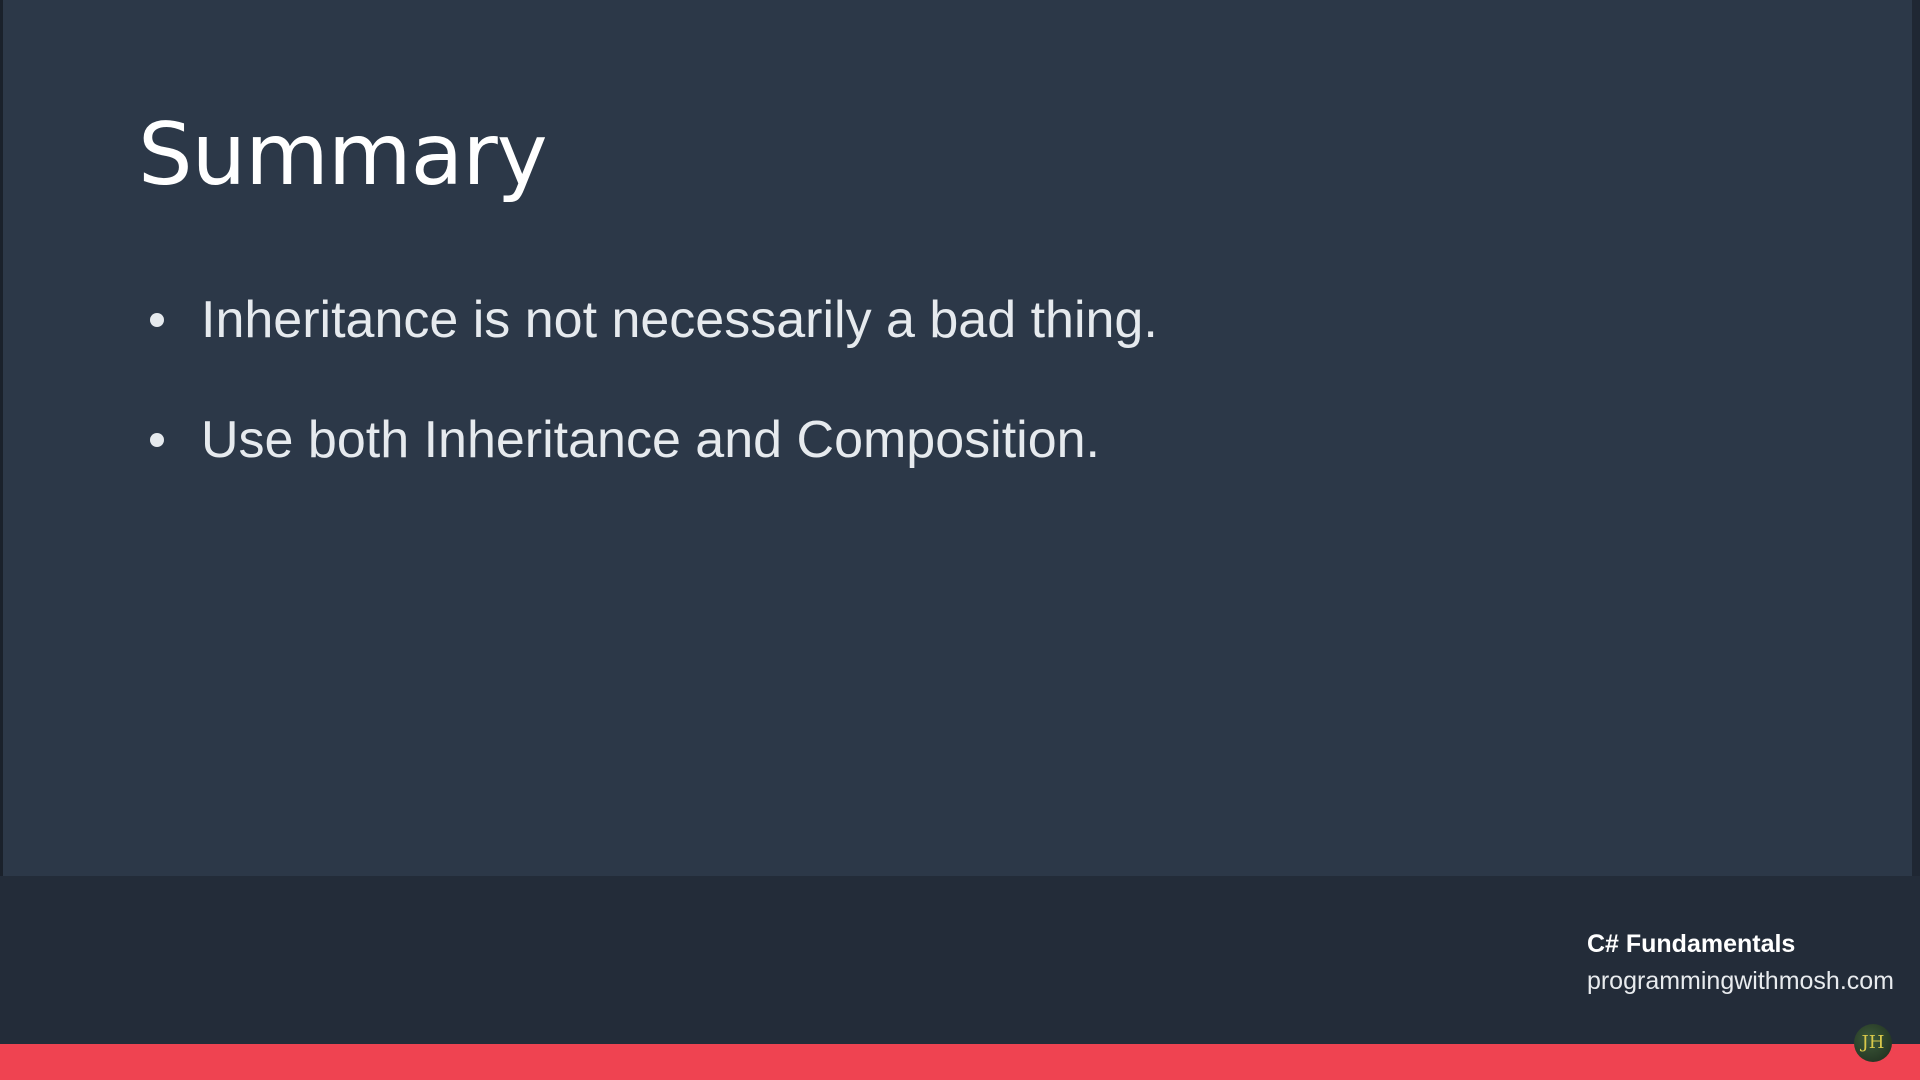 The height and width of the screenshot is (1080, 1920). I want to click on bullet-item: Use both Inheritance and Composition., so click(654, 440).